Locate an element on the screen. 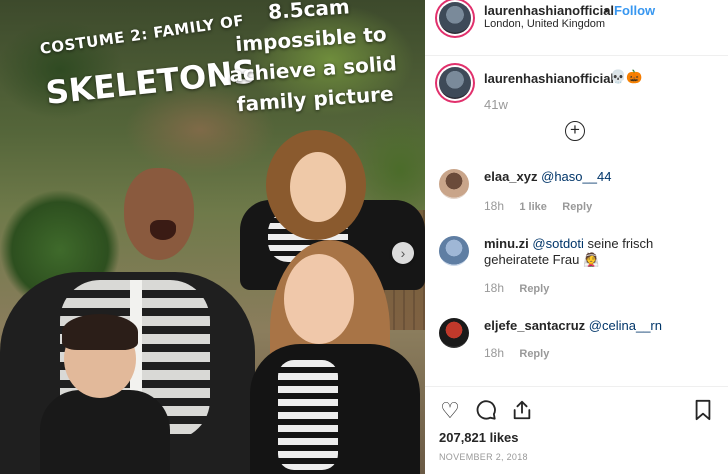 This screenshot has width=728, height=474. baby-body is located at coordinates (105, 432).